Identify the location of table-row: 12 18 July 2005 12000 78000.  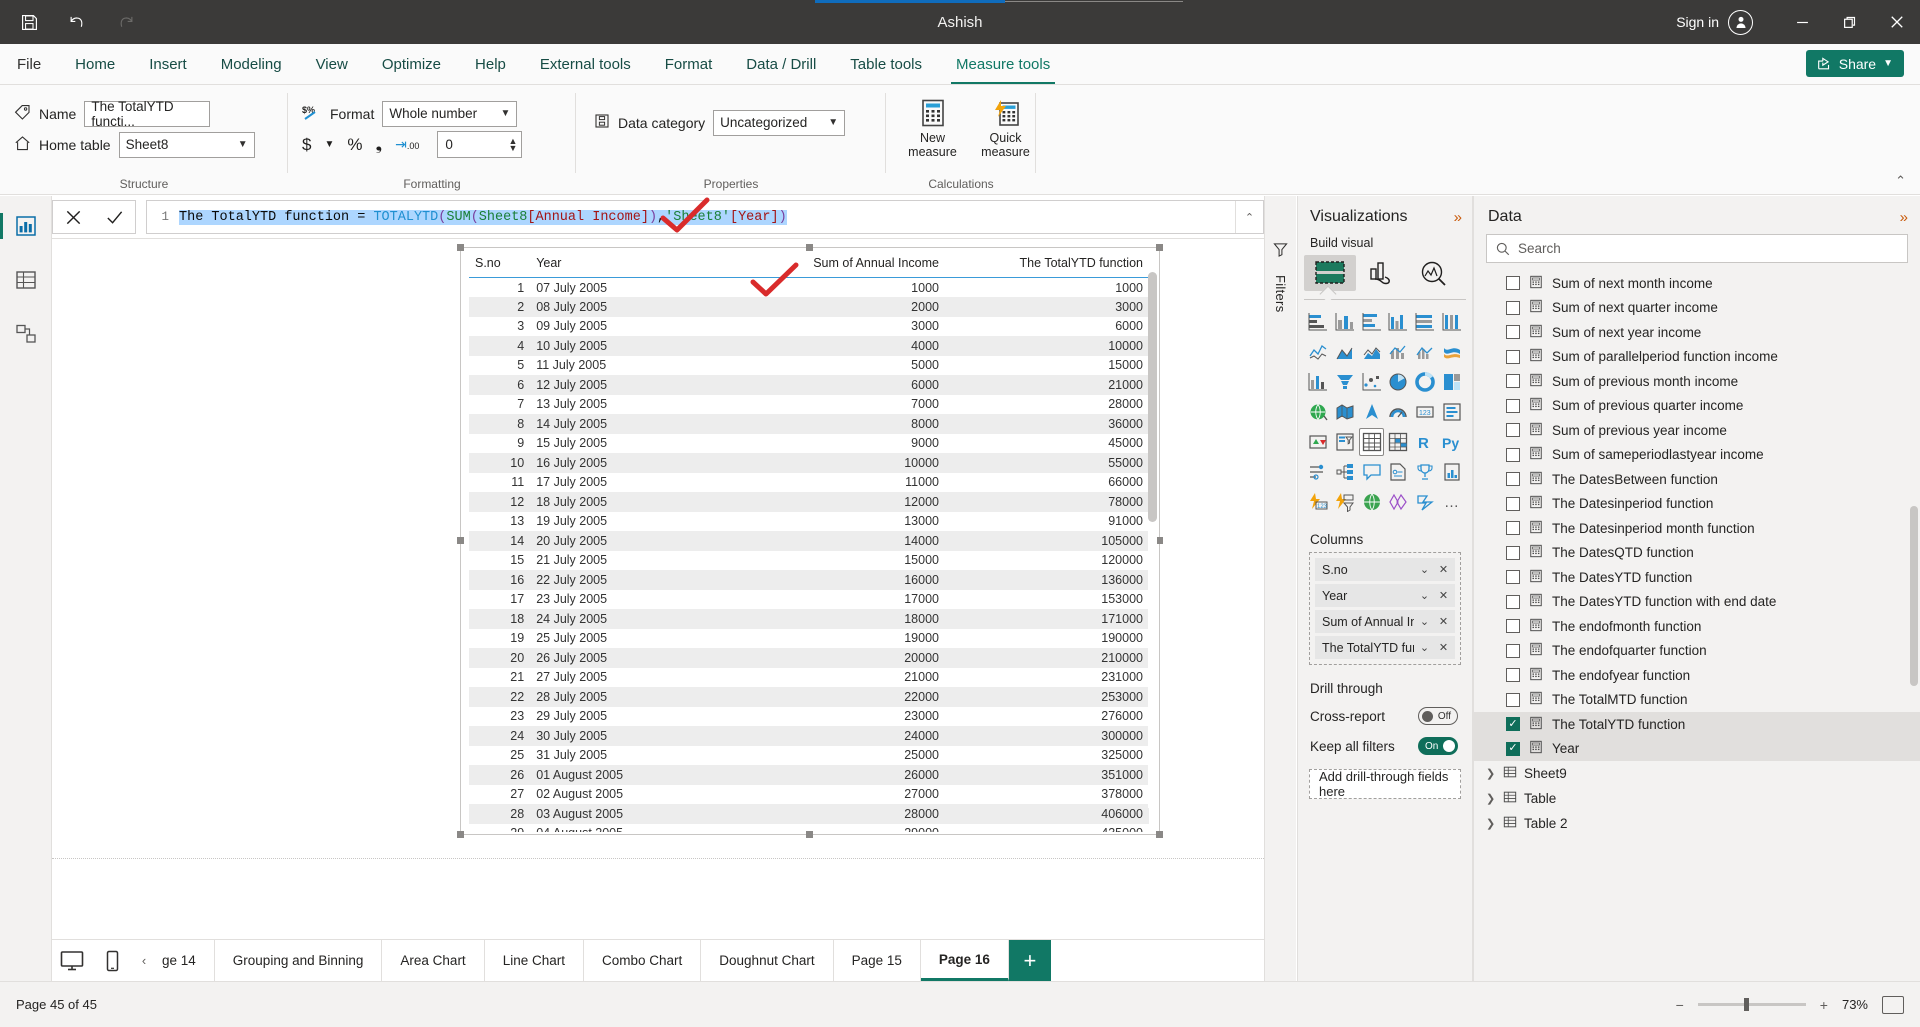
(809, 502).